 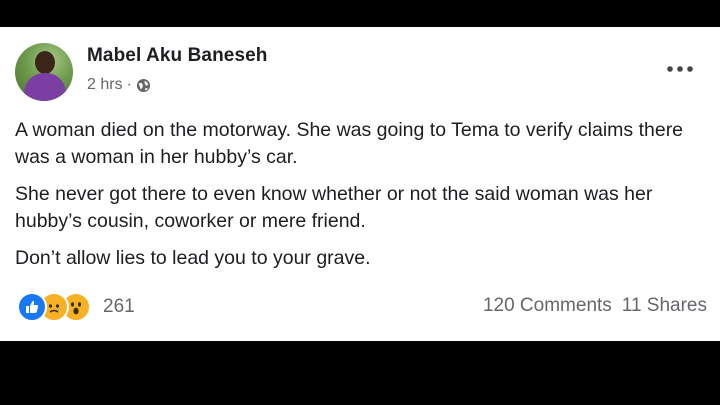 I want to click on more-icon, so click(x=680, y=69).